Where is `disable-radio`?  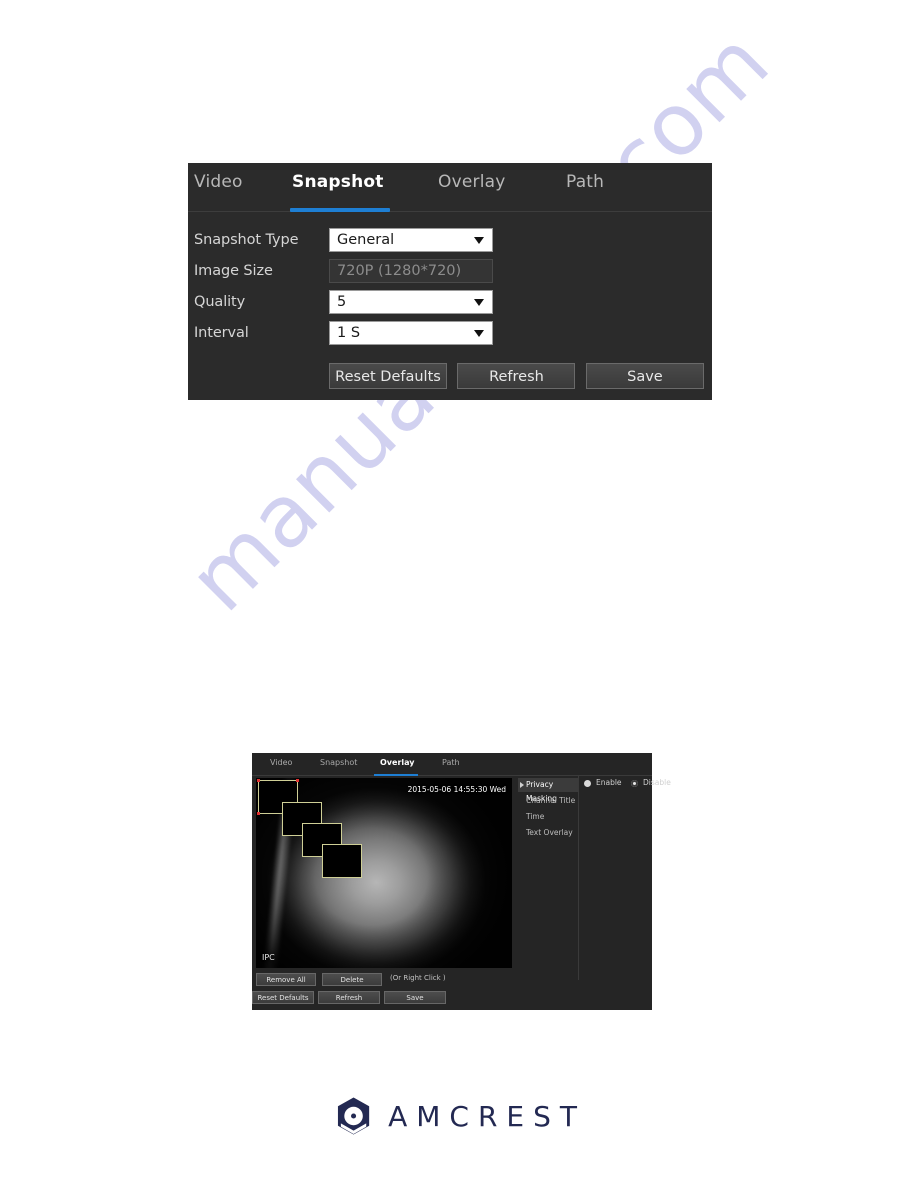
disable-radio is located at coordinates (634, 783).